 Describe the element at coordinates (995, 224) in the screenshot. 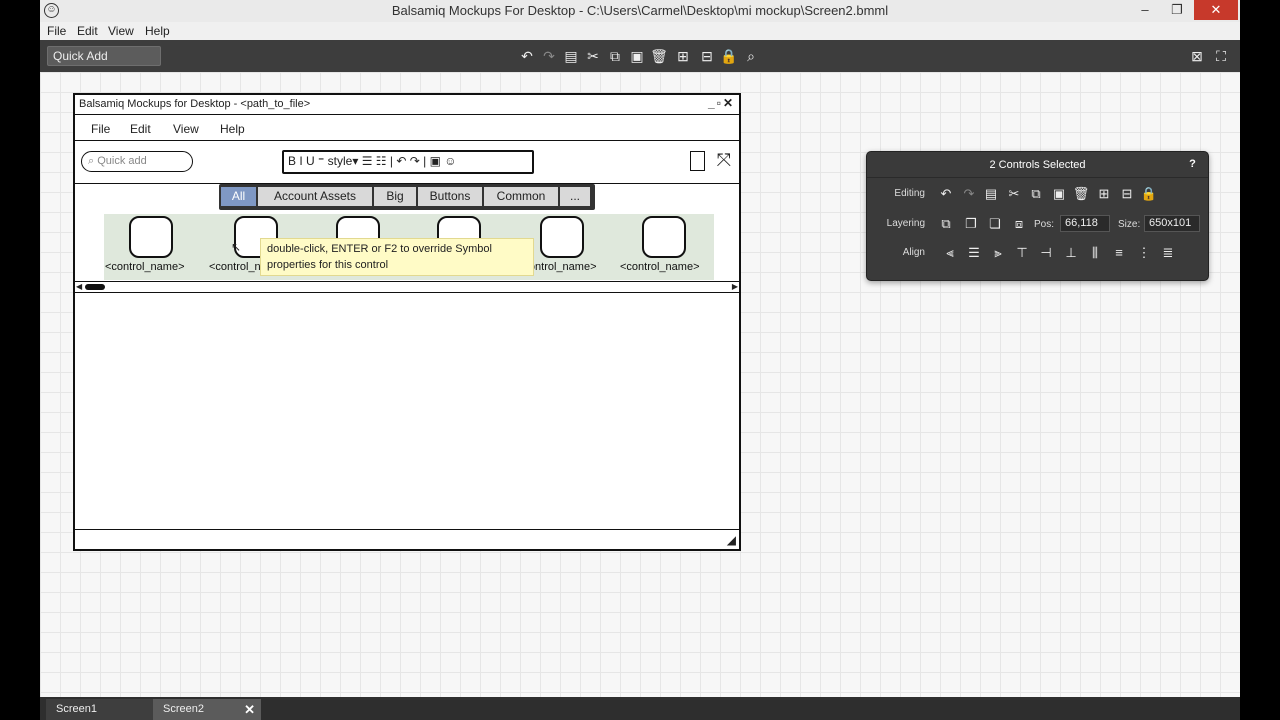

I see `send-backward-icon: ❏` at that location.